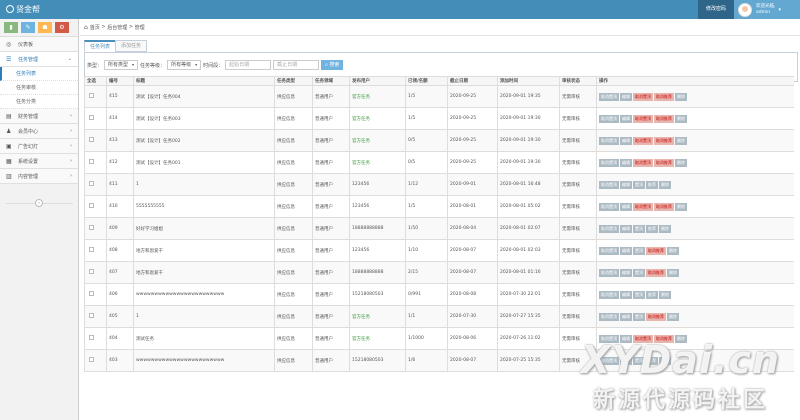 The image size is (800, 420). I want to click on pencil-icon: ✎, so click(28, 27).